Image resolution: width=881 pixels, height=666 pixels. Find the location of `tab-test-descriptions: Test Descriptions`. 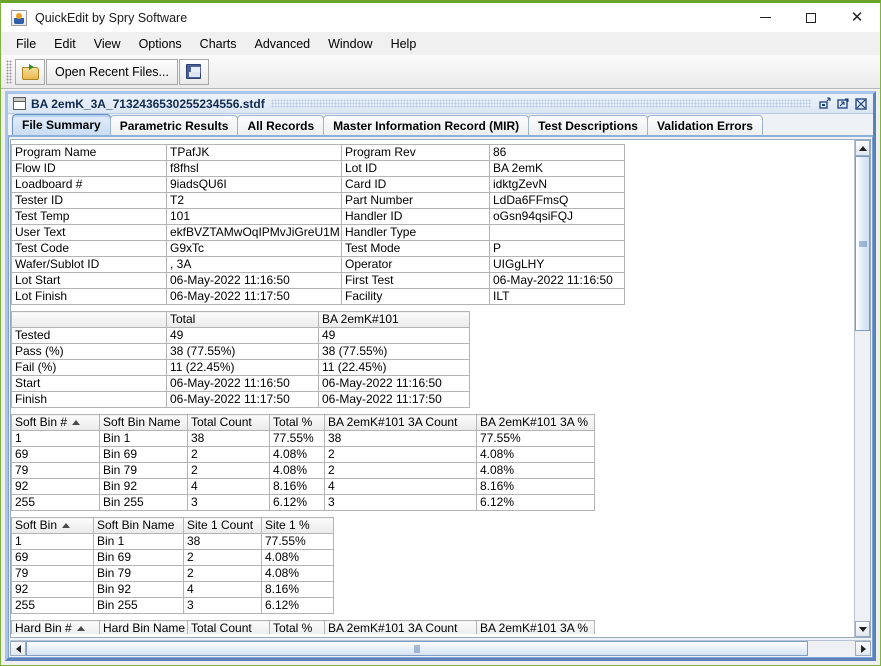

tab-test-descriptions: Test Descriptions is located at coordinates (588, 125).